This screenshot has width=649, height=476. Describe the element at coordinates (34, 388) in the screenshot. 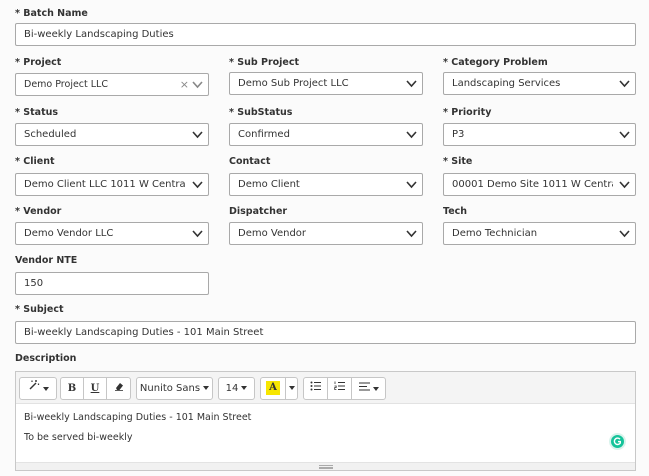

I see `magic-wand-icon` at that location.